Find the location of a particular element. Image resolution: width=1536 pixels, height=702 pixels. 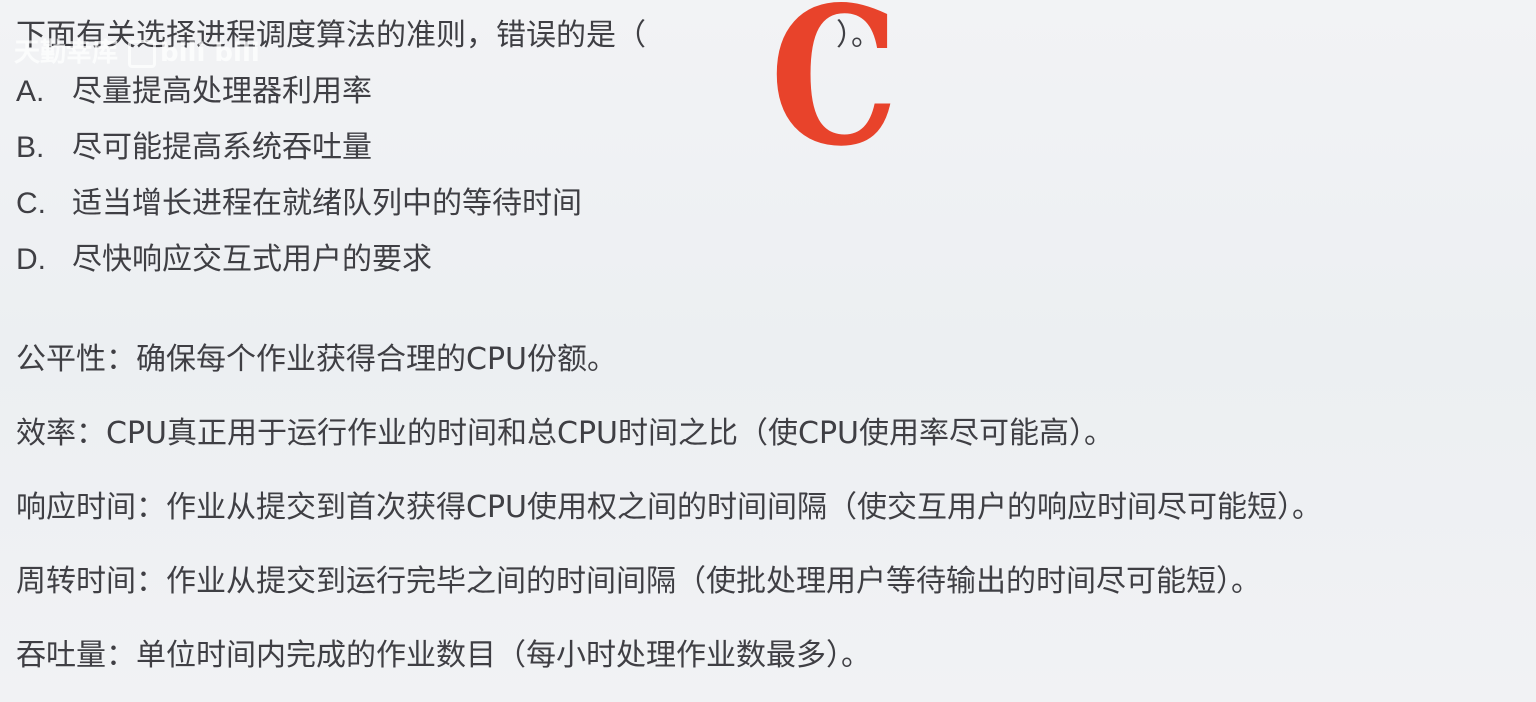

question-text: 下面有关选择进程调度算法的准则，错误的是（ is located at coordinates (331, 35).